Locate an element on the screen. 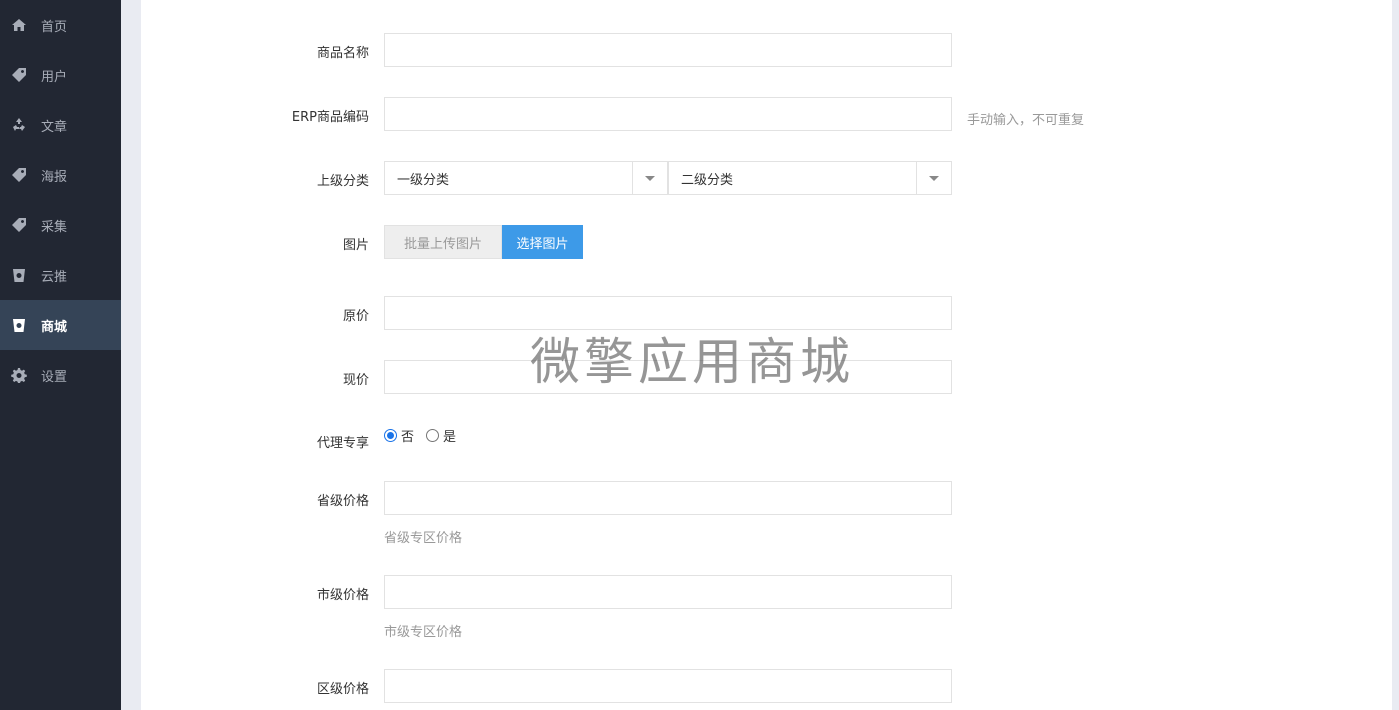 This screenshot has width=1399, height=710. form-row-image: 图片 批量上传图片 选择图片 is located at coordinates (766, 242).